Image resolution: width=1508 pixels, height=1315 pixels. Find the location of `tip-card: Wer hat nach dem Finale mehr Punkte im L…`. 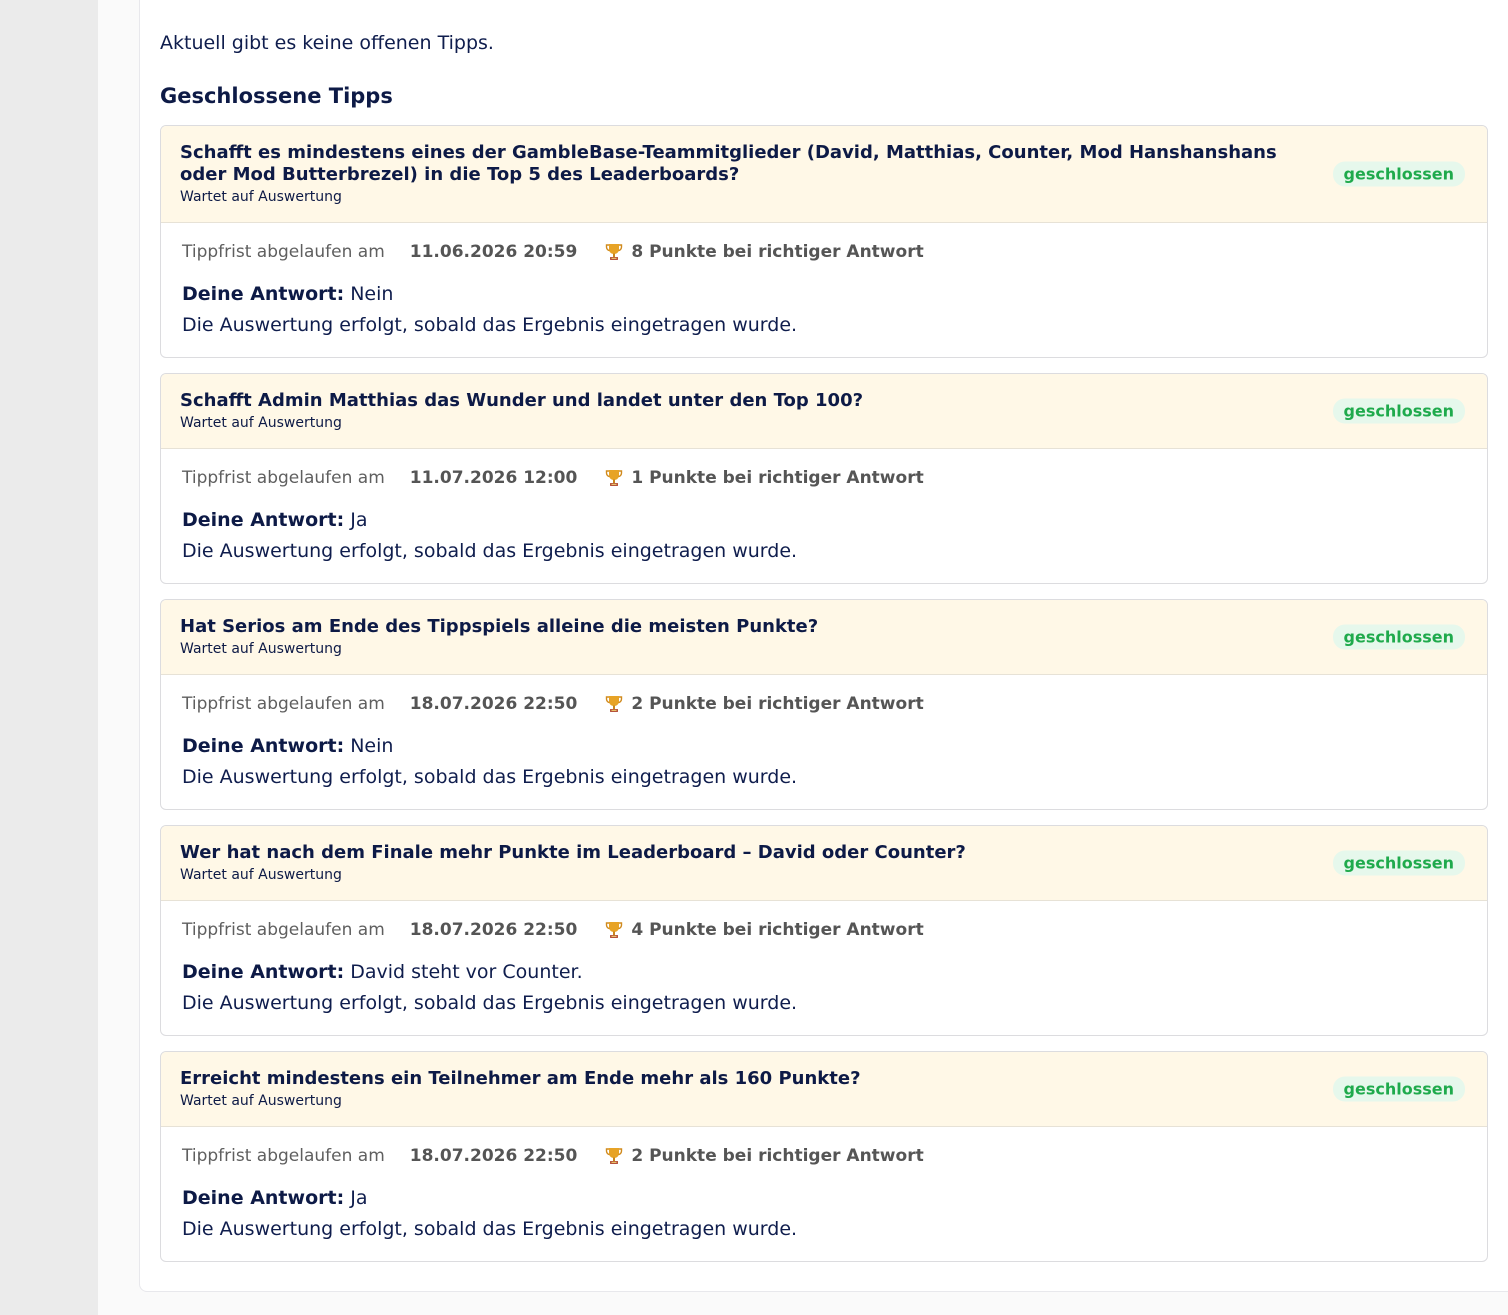

tip-card: Wer hat nach dem Finale mehr Punkte im L… is located at coordinates (824, 930).